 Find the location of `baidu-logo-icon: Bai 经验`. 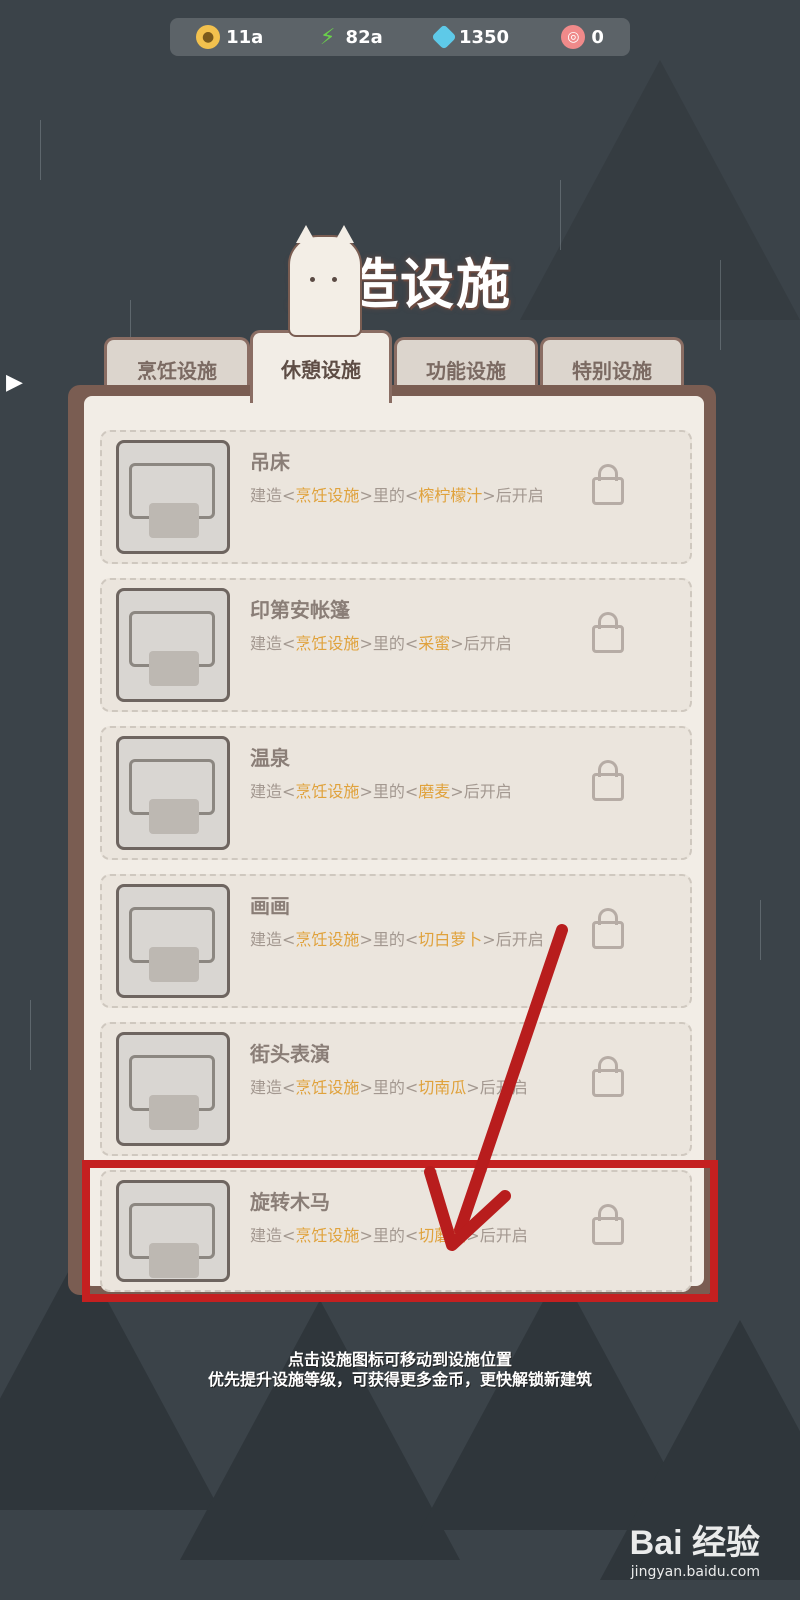

baidu-logo-icon: Bai 经验 is located at coordinates (694, 1543).